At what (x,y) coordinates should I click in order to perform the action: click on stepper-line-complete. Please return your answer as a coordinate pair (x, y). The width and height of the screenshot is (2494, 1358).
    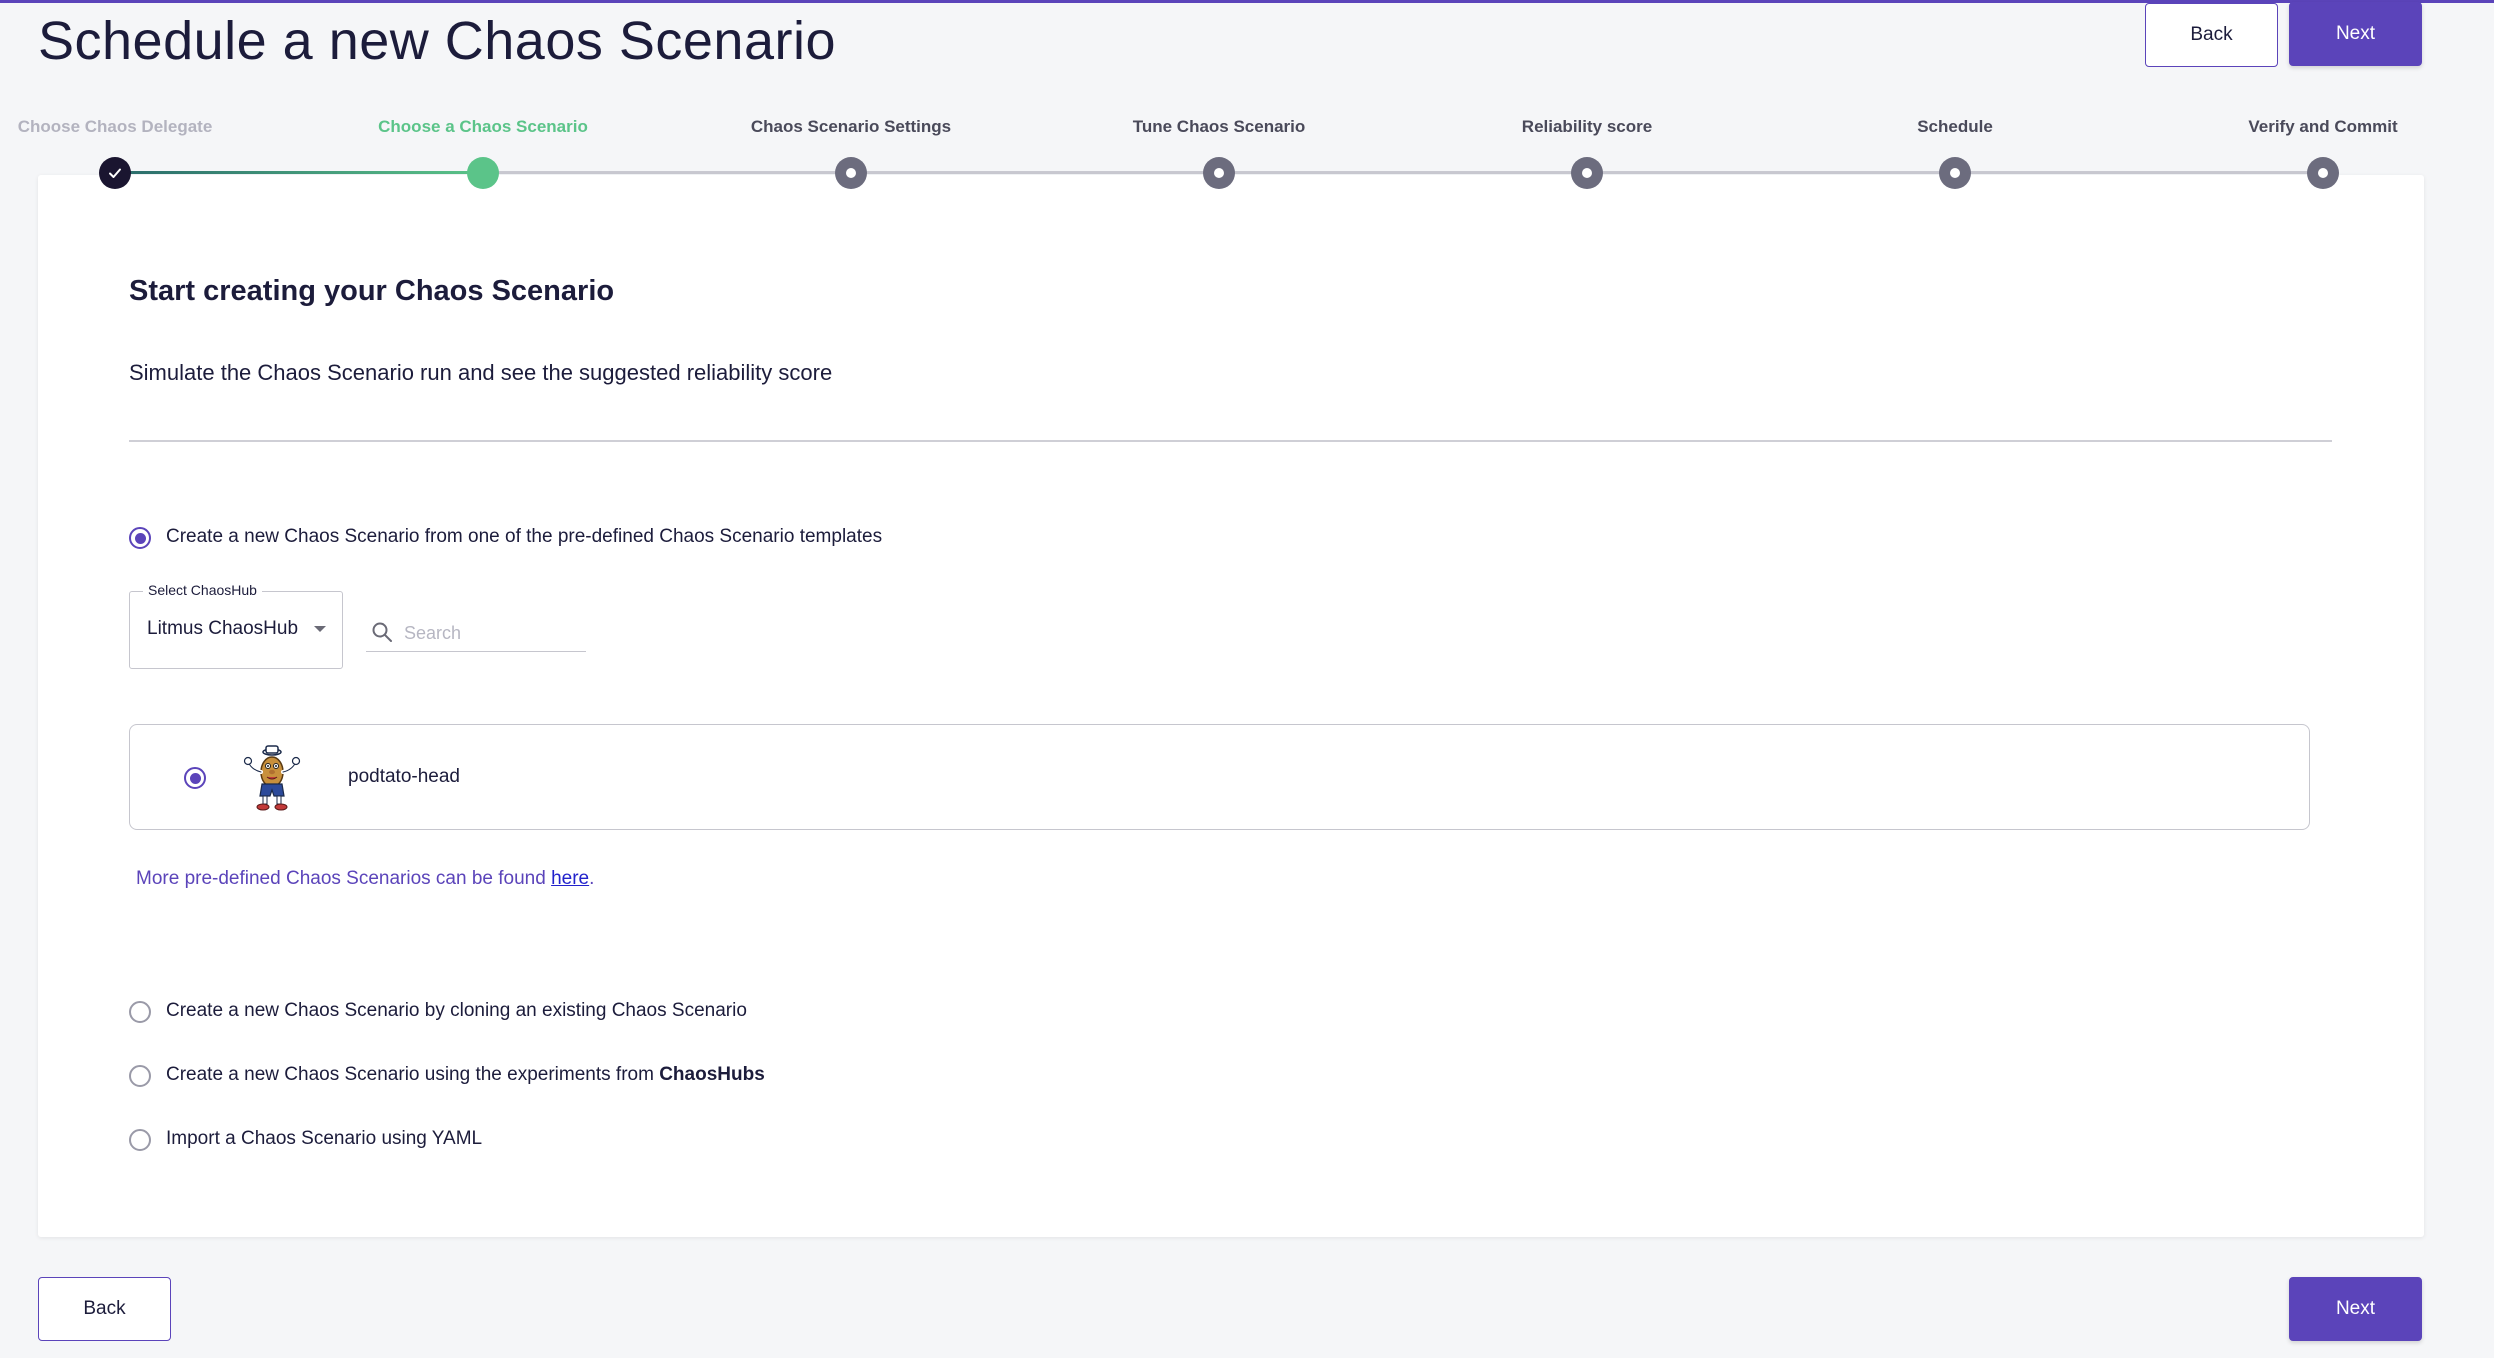
    Looking at the image, I should click on (298, 172).